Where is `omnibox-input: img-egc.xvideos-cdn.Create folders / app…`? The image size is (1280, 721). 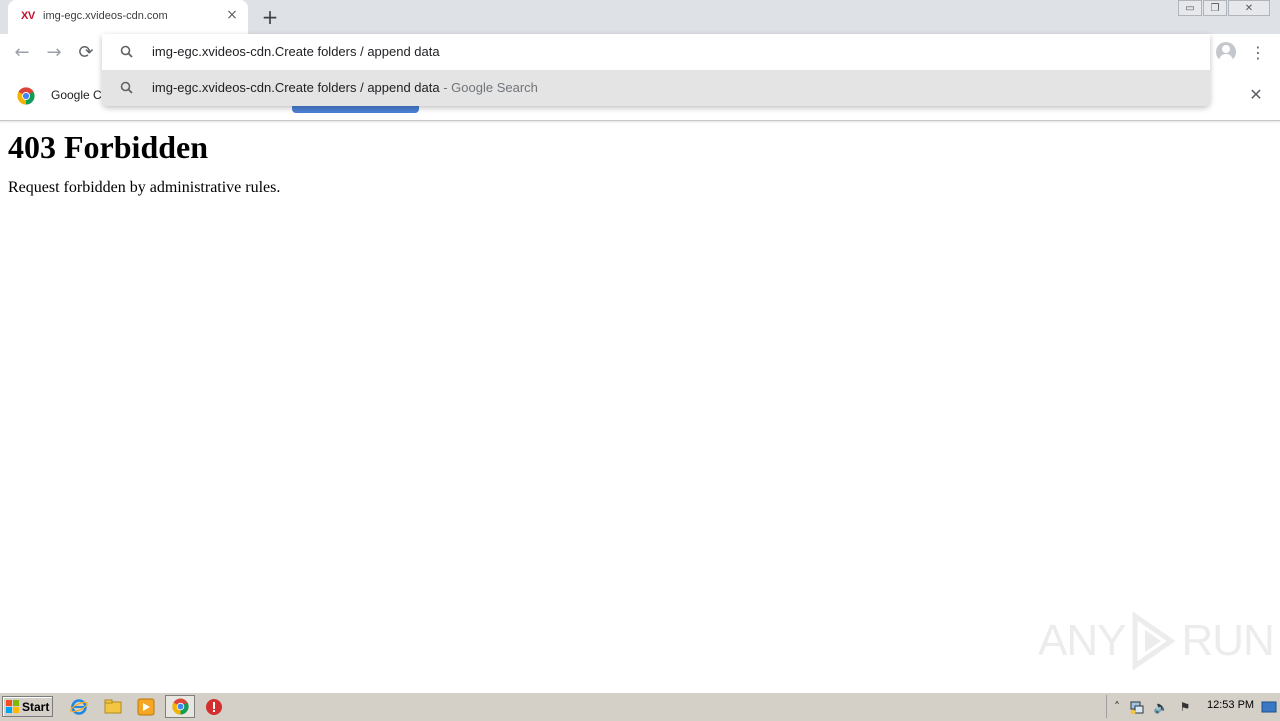 omnibox-input: img-egc.xvideos-cdn.Create folders / app… is located at coordinates (656, 52).